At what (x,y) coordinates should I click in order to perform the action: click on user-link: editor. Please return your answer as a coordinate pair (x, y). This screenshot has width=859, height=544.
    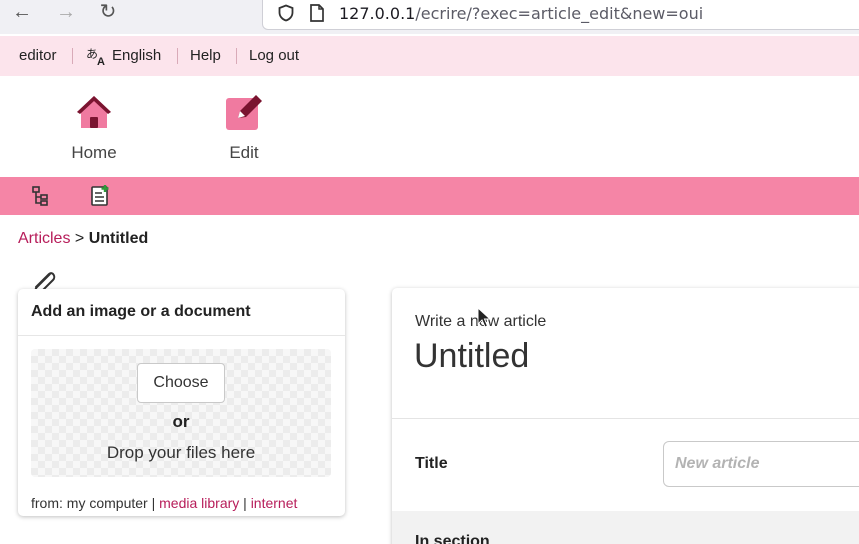
    Looking at the image, I should click on (38, 55).